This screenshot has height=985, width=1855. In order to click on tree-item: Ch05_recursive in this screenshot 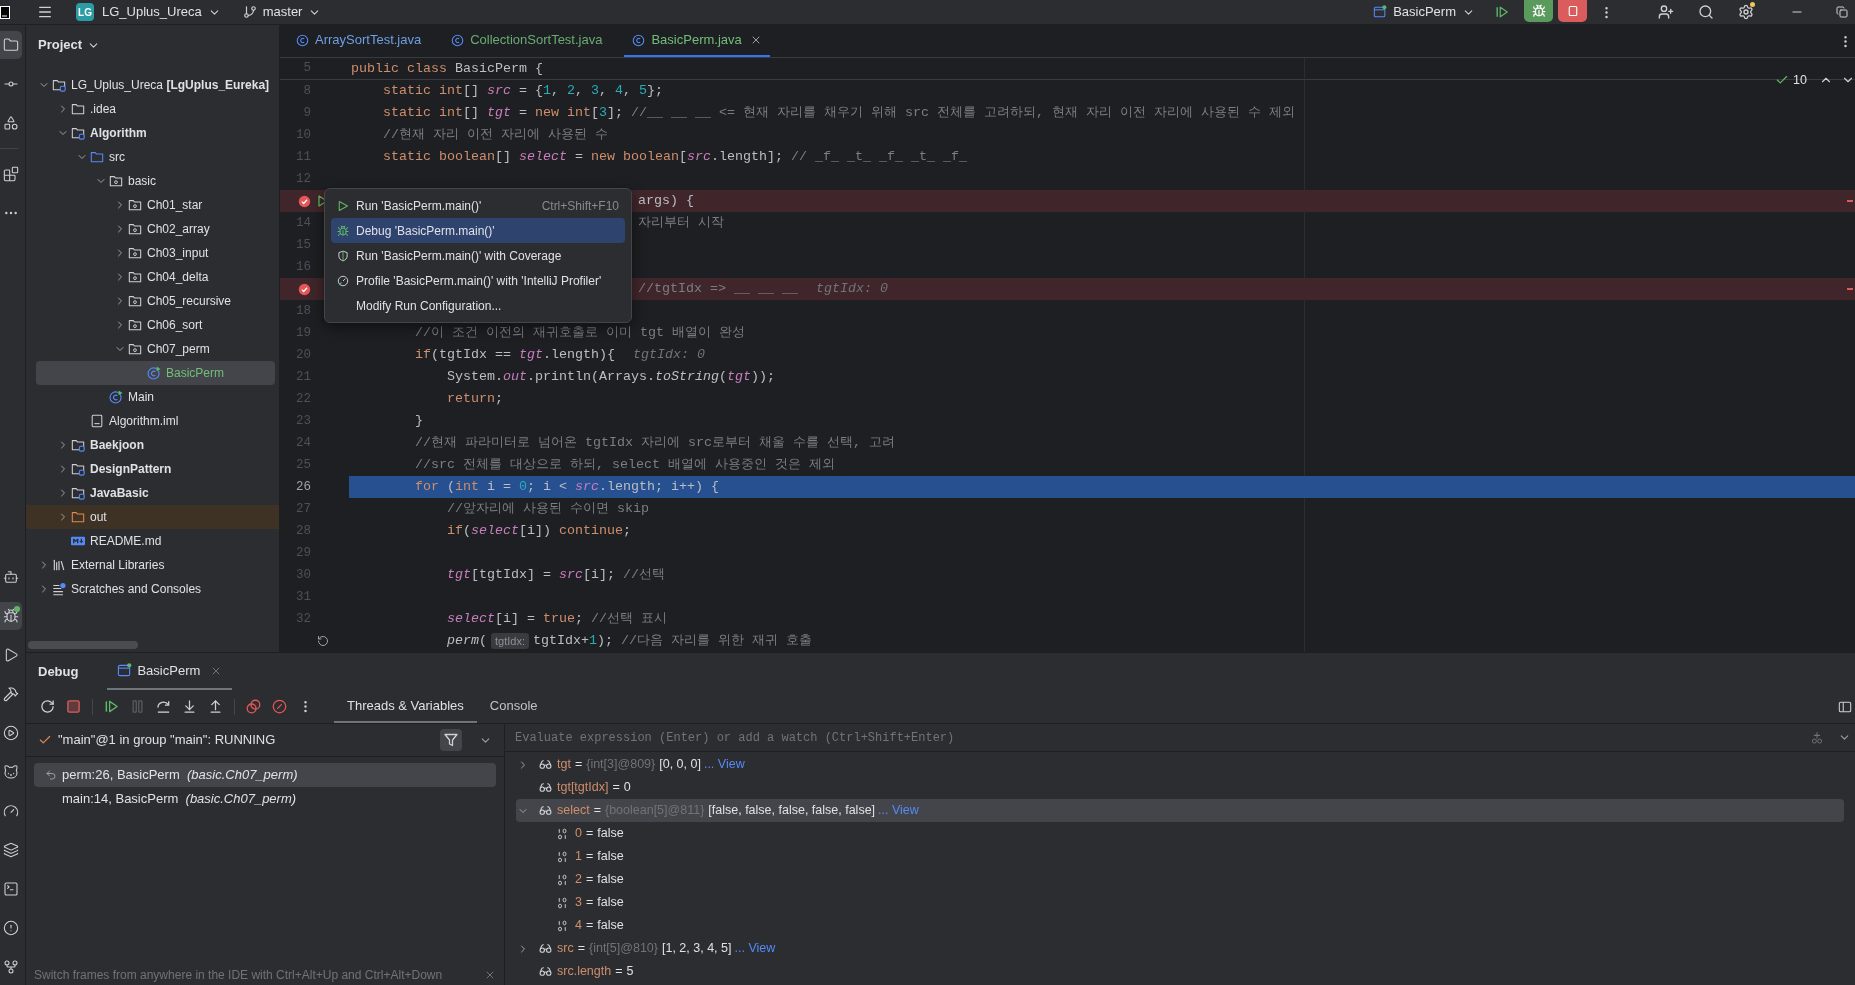, I will do `click(155, 301)`.